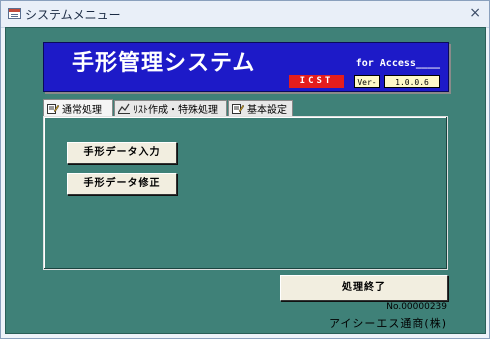 The height and width of the screenshot is (339, 490). I want to click on tab-label: 基本設定, so click(267, 110).